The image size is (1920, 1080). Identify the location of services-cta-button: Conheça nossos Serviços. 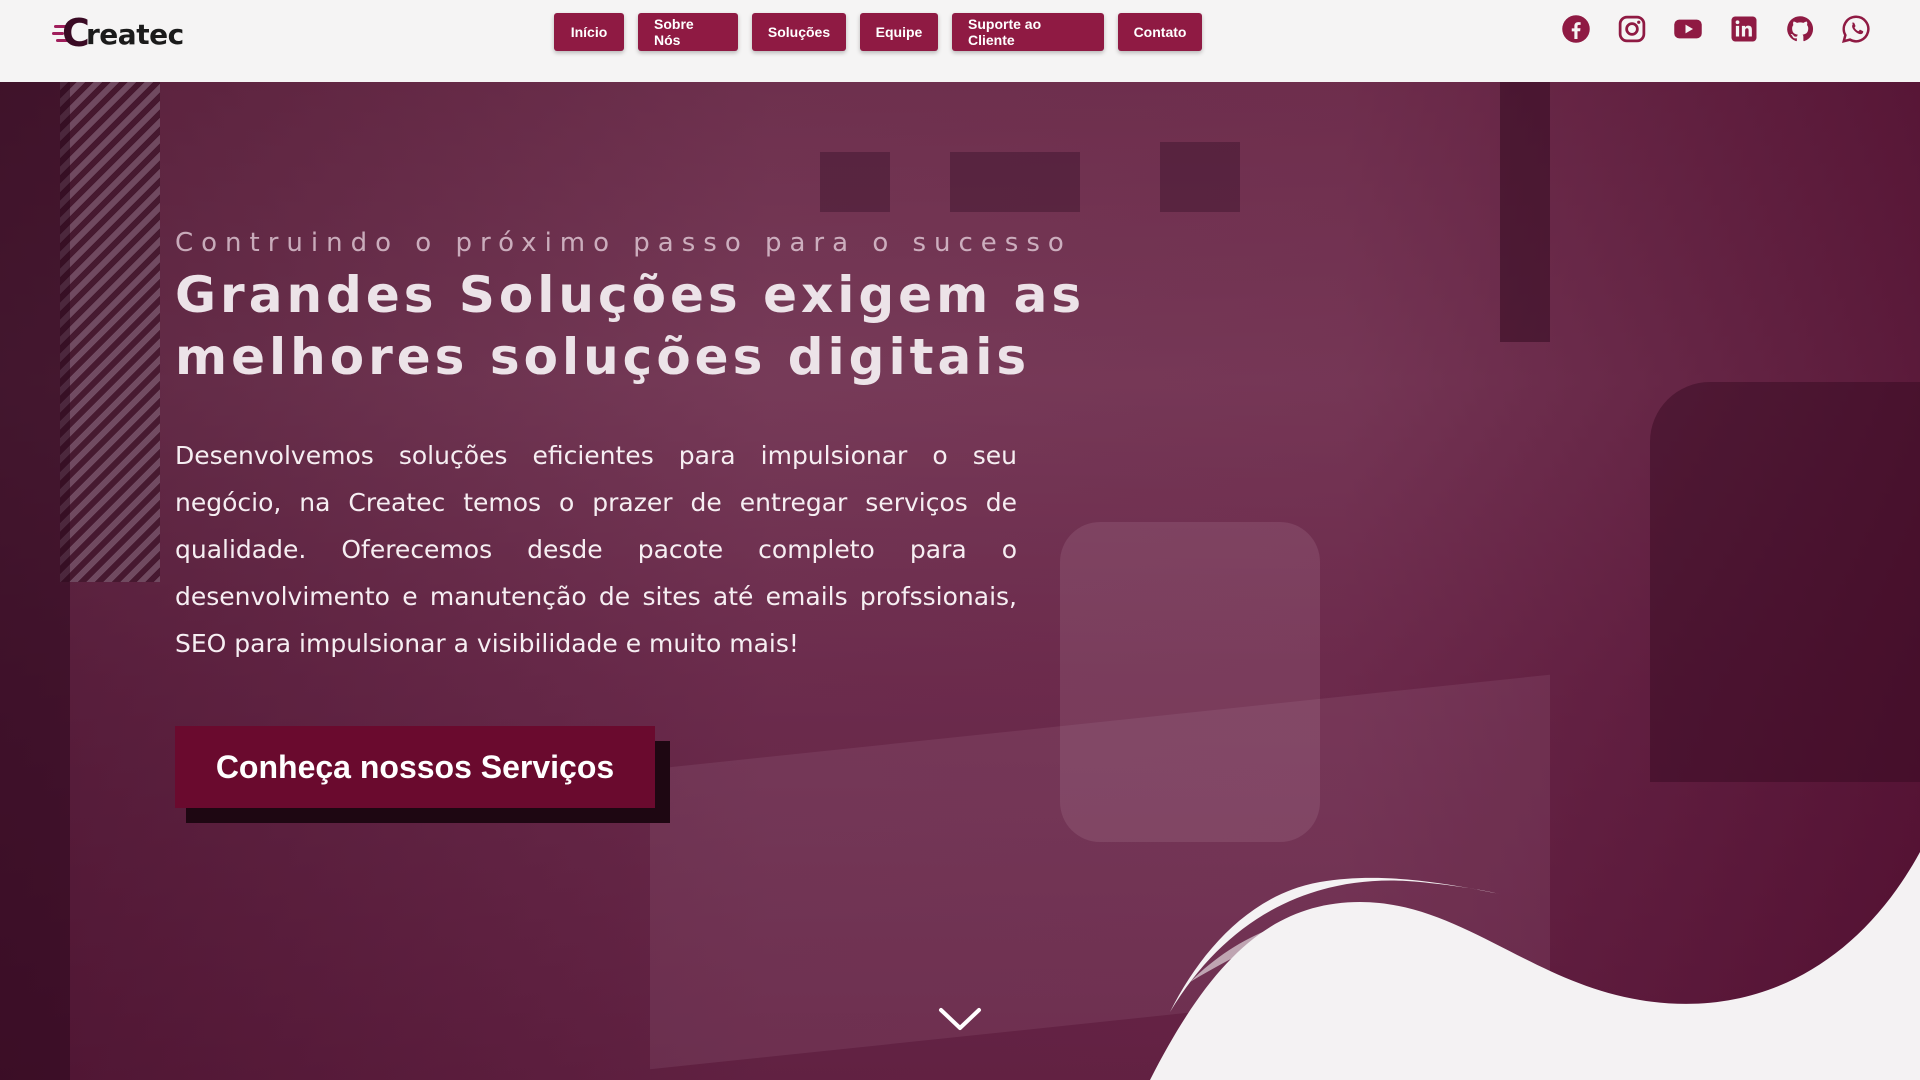
(415, 767).